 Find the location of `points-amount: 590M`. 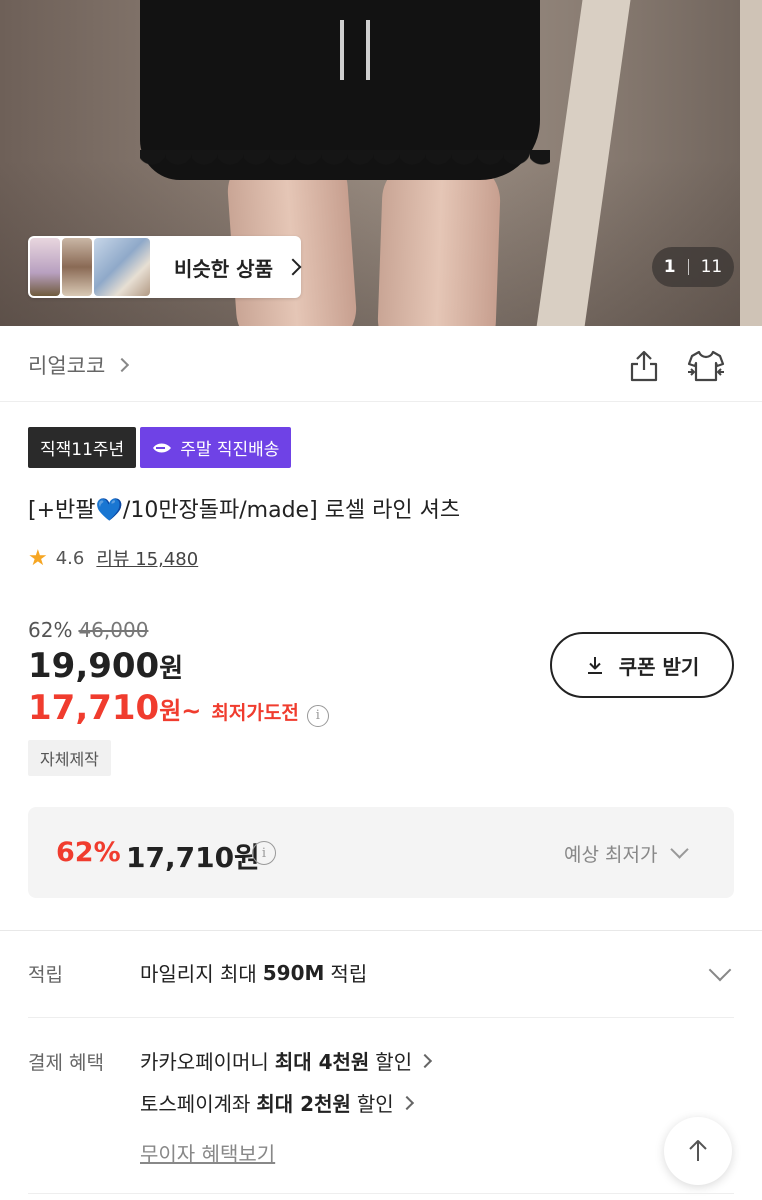

points-amount: 590M is located at coordinates (293, 972).